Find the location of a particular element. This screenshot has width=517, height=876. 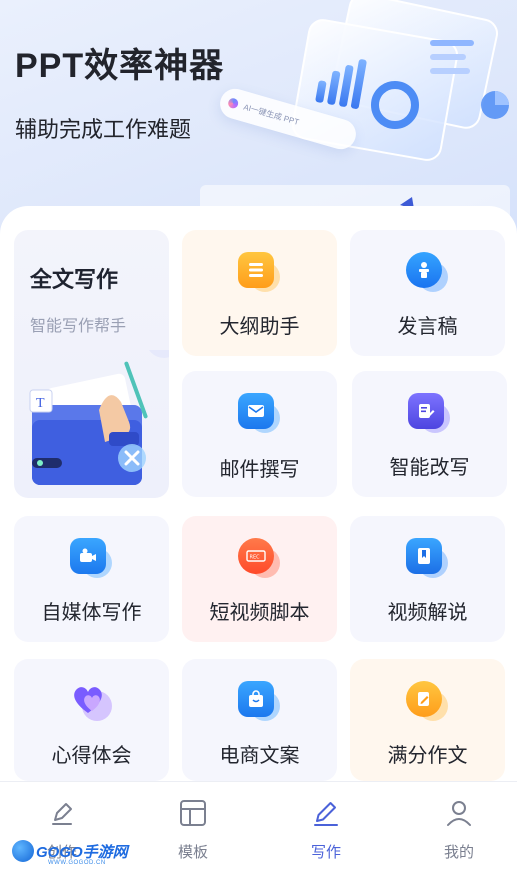

short-video-icon: REC is located at coordinates (255, 556).